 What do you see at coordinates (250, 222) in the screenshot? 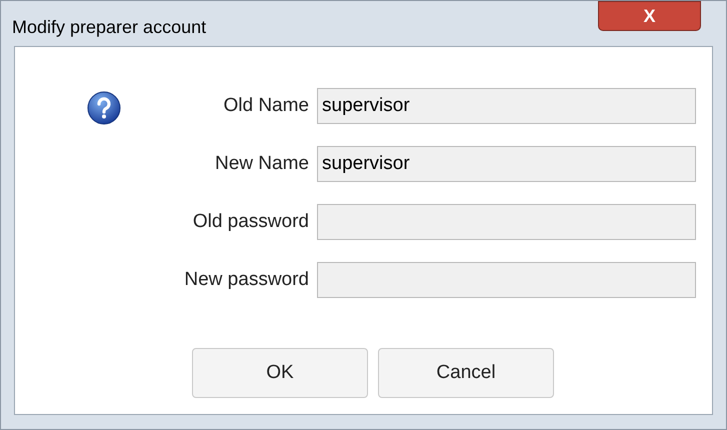
I see `field-label: Old password` at bounding box center [250, 222].